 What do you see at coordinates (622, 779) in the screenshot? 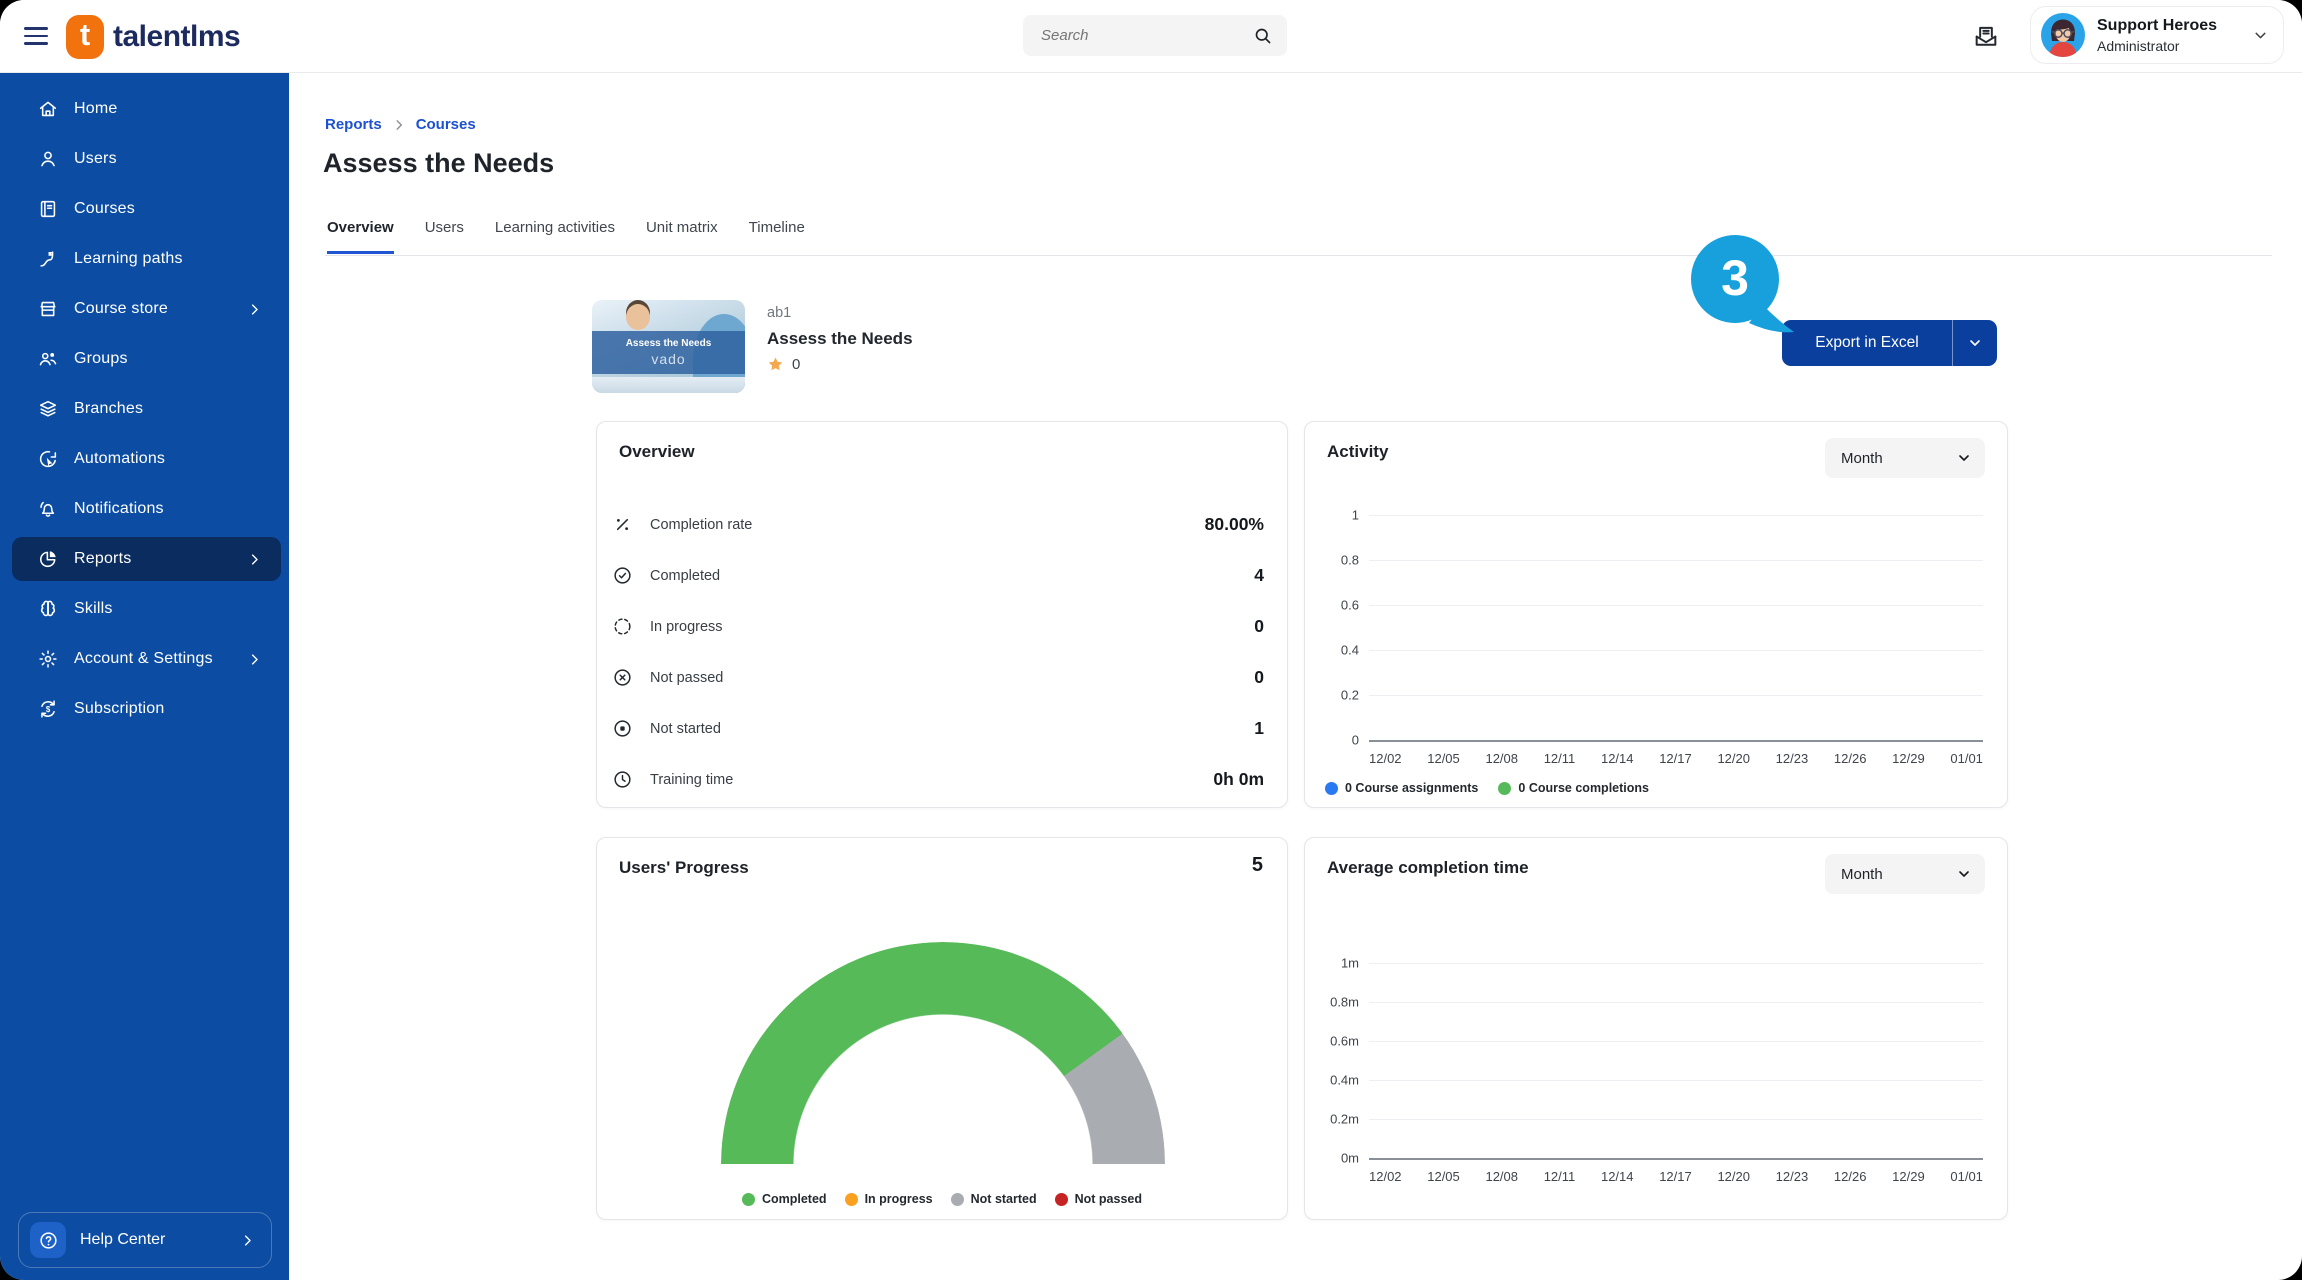
I see `clock-icon` at bounding box center [622, 779].